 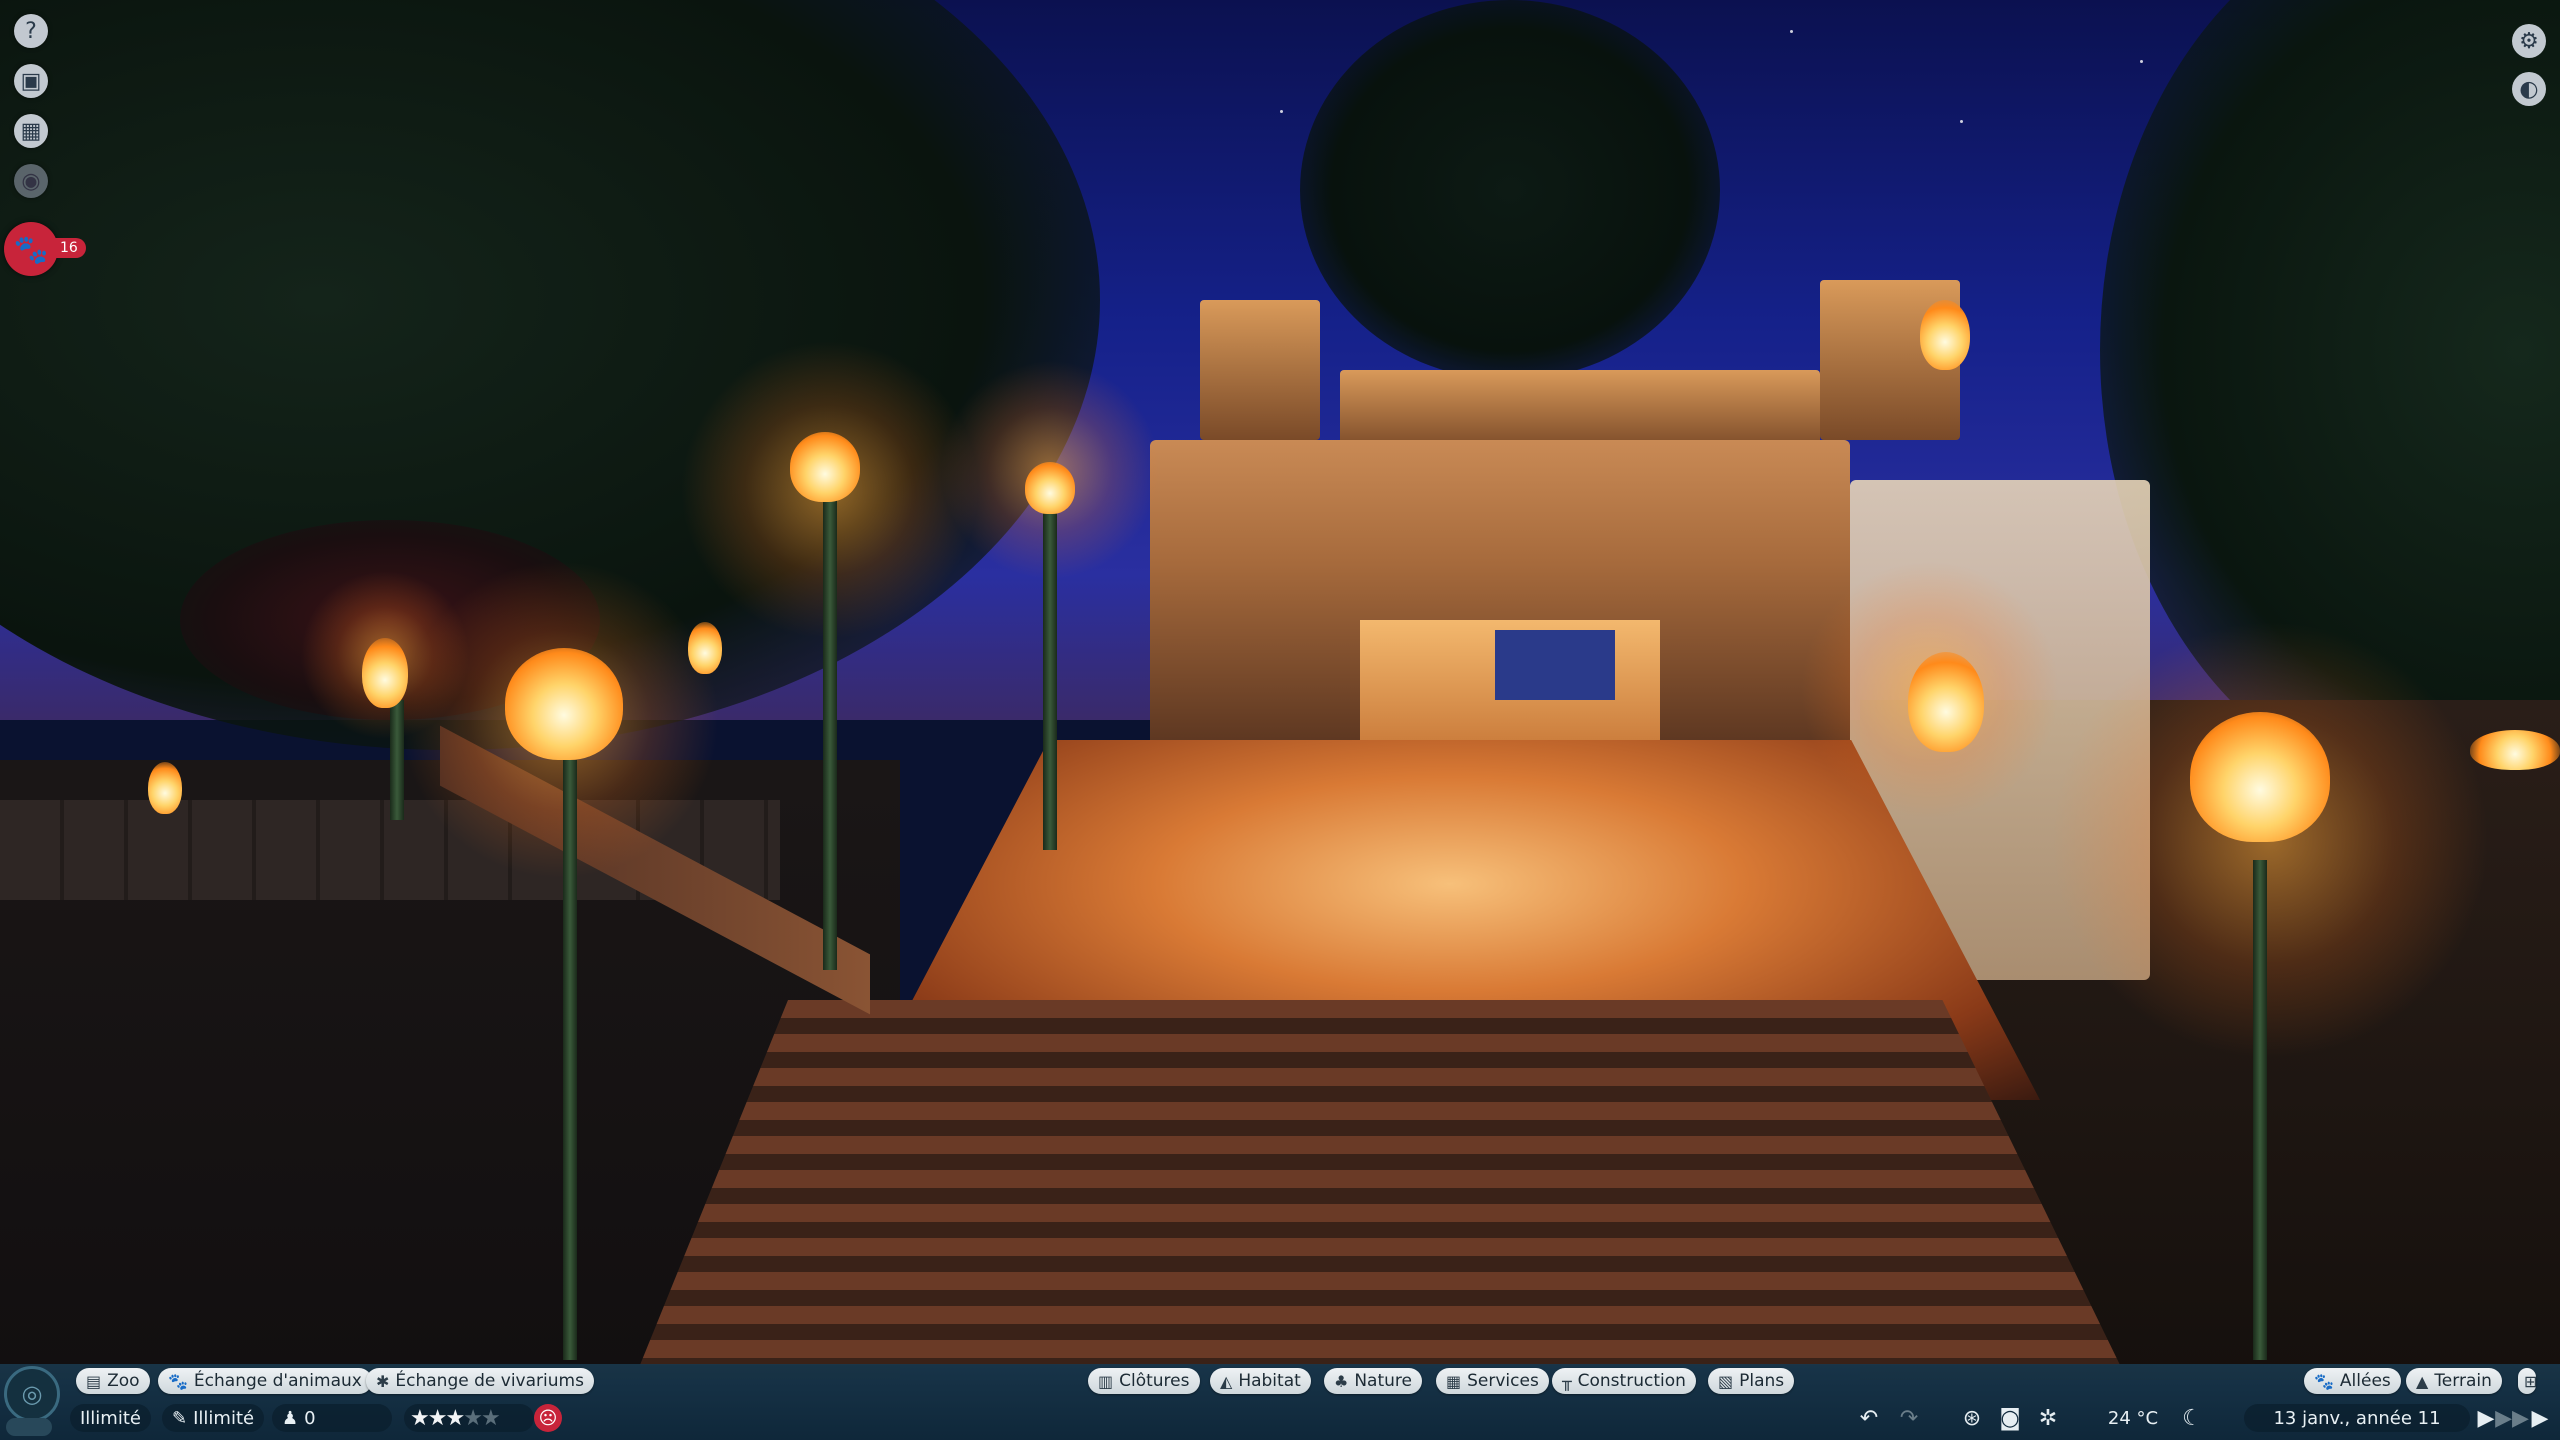 I want to click on tab-animal-exchange: 🐾 Échange d'animaux, so click(x=265, y=1381).